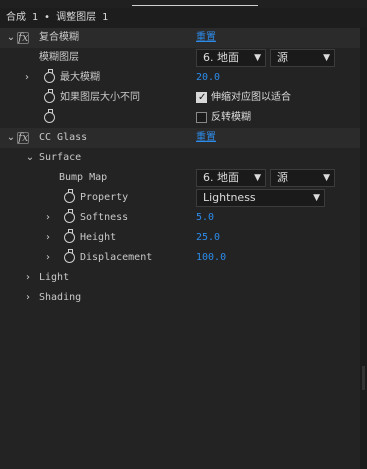 The image size is (367, 469). What do you see at coordinates (180, 178) in the screenshot?
I see `property-row-bump-map: Bump Map 6. 地面 ▼ 源 ▼` at bounding box center [180, 178].